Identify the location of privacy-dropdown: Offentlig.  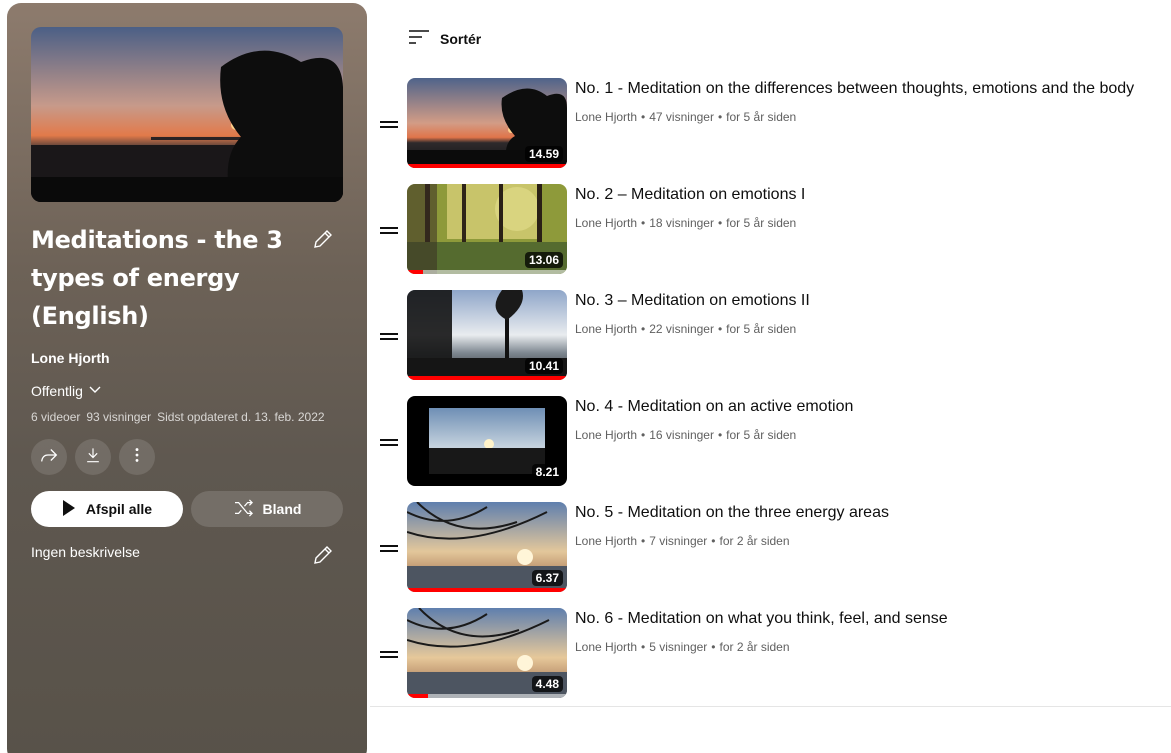
(67, 390).